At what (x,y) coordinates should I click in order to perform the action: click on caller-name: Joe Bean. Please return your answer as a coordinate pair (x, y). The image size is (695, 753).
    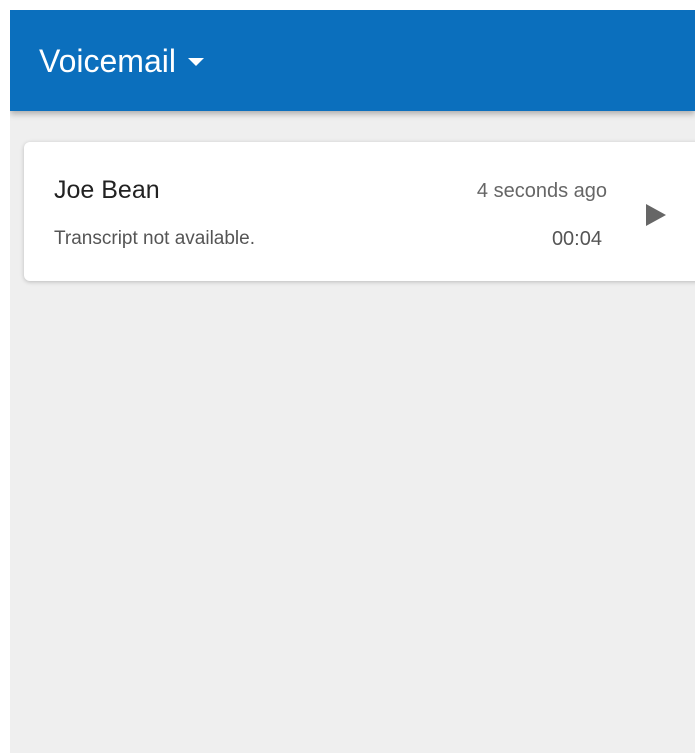
    Looking at the image, I should click on (107, 190).